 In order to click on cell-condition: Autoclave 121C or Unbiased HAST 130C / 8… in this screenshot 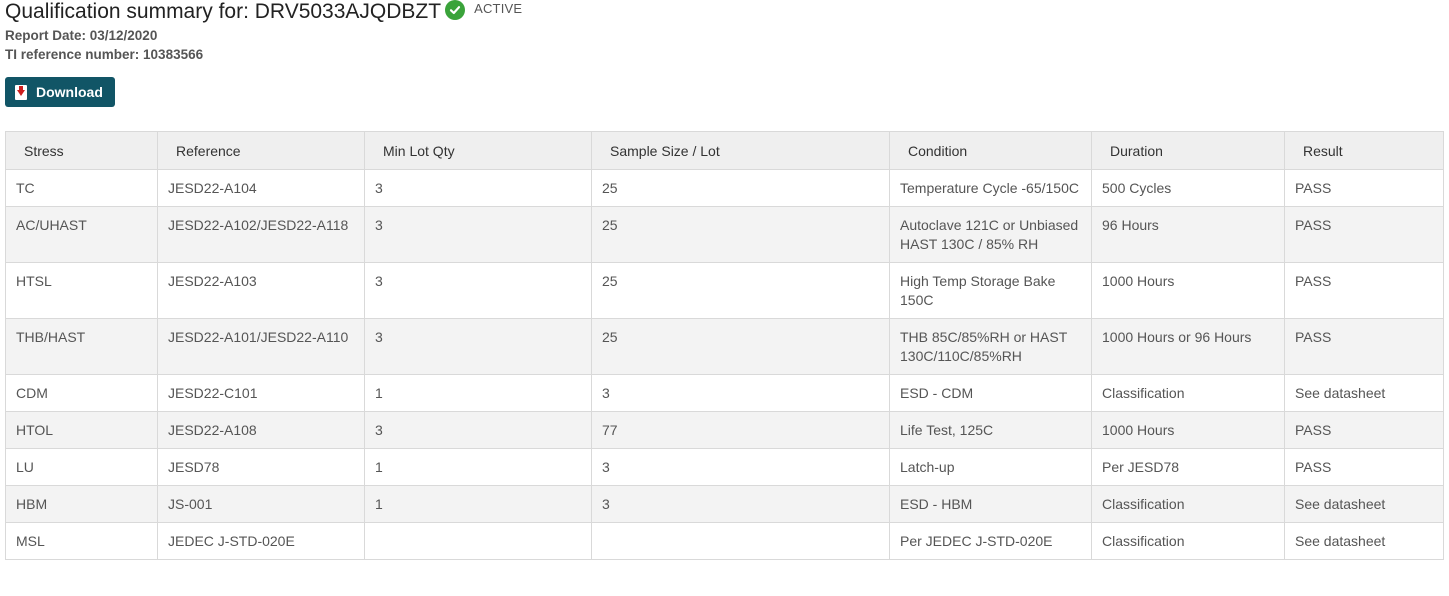, I will do `click(990, 234)`.